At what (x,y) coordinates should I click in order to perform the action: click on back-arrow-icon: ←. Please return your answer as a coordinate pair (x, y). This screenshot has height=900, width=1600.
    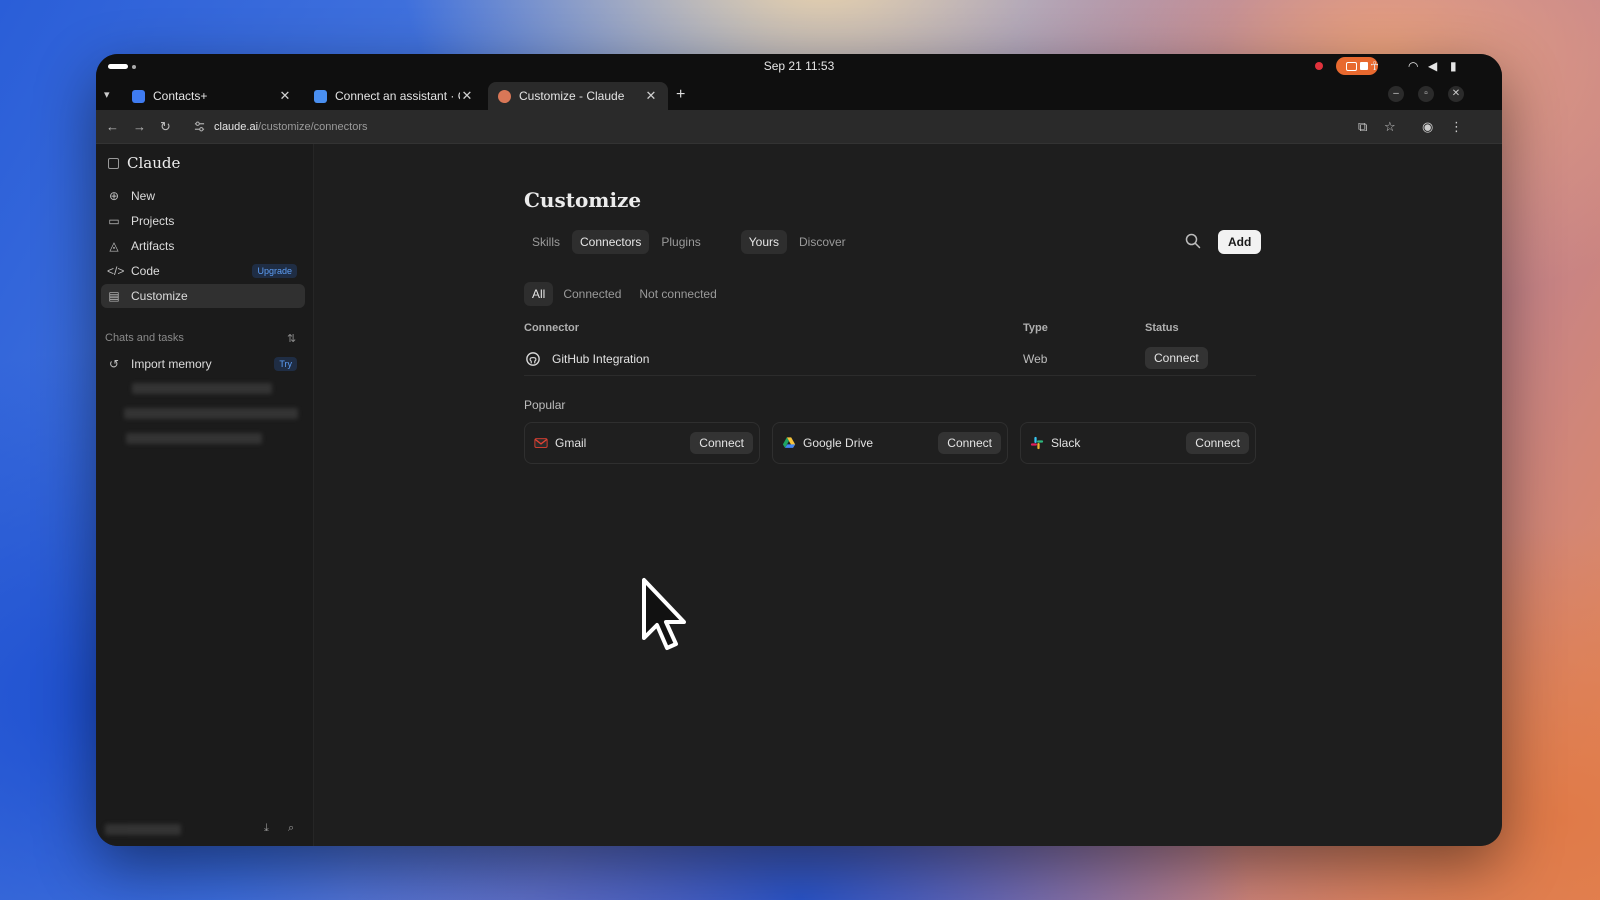
    Looking at the image, I should click on (112, 126).